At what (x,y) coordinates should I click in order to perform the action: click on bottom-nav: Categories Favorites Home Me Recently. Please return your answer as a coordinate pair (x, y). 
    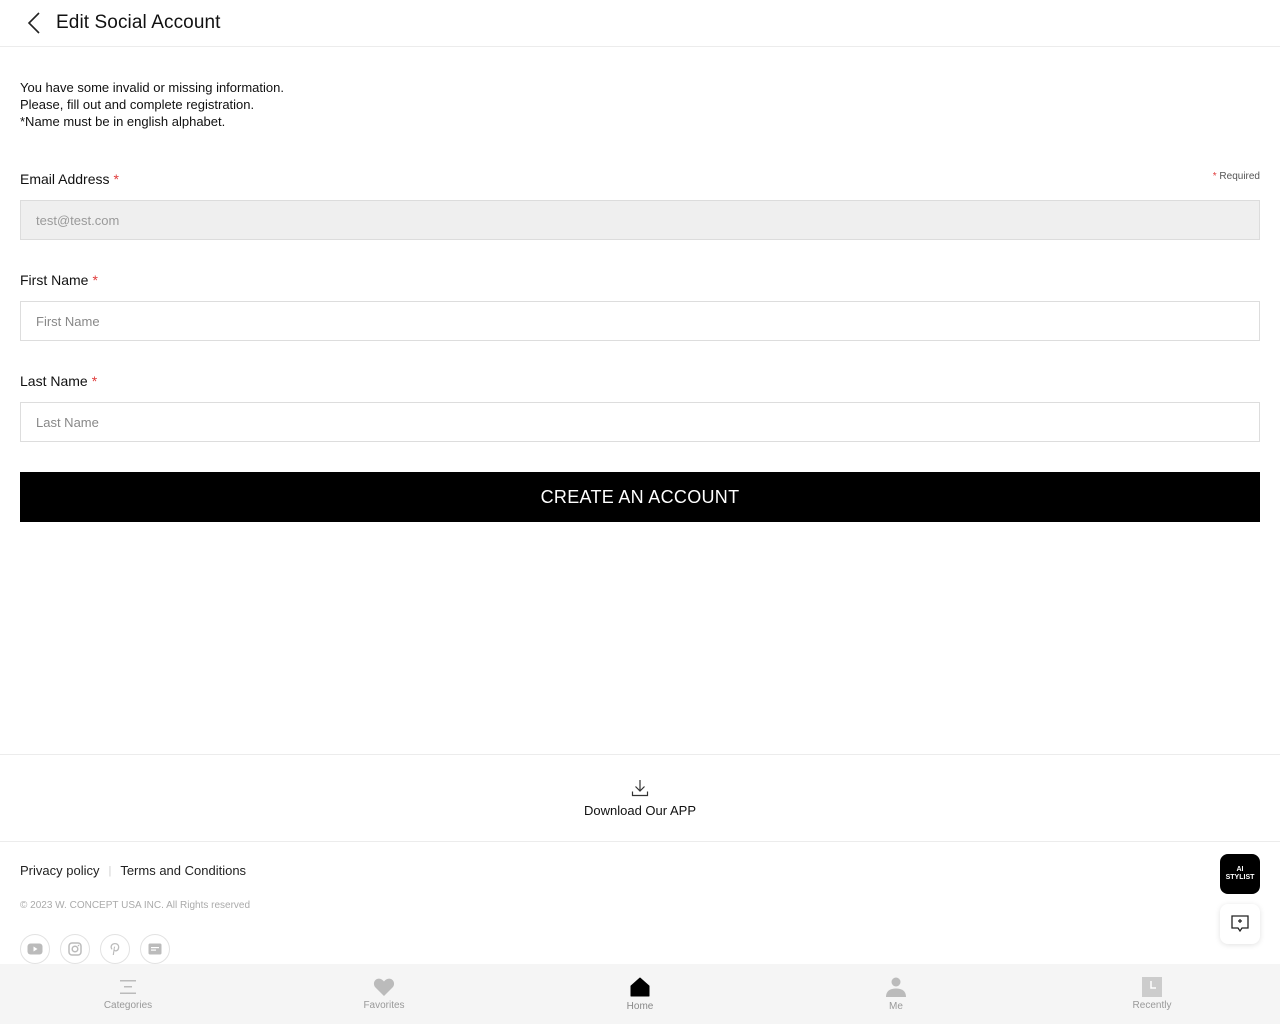
    Looking at the image, I should click on (640, 994).